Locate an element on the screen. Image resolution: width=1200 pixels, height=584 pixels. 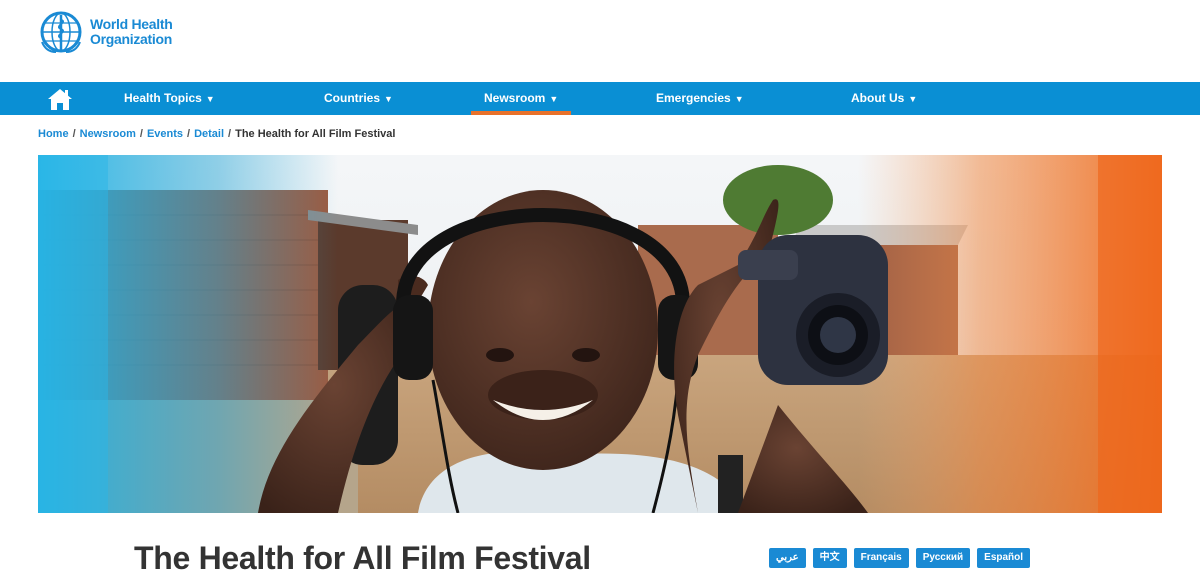
logo-line-2: Organization is located at coordinates (131, 39).